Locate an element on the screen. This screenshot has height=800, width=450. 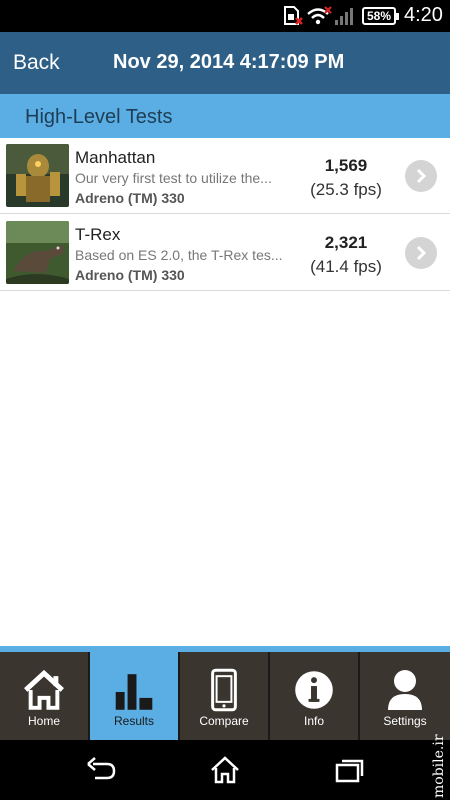
phone-icon is located at coordinates (224, 690).